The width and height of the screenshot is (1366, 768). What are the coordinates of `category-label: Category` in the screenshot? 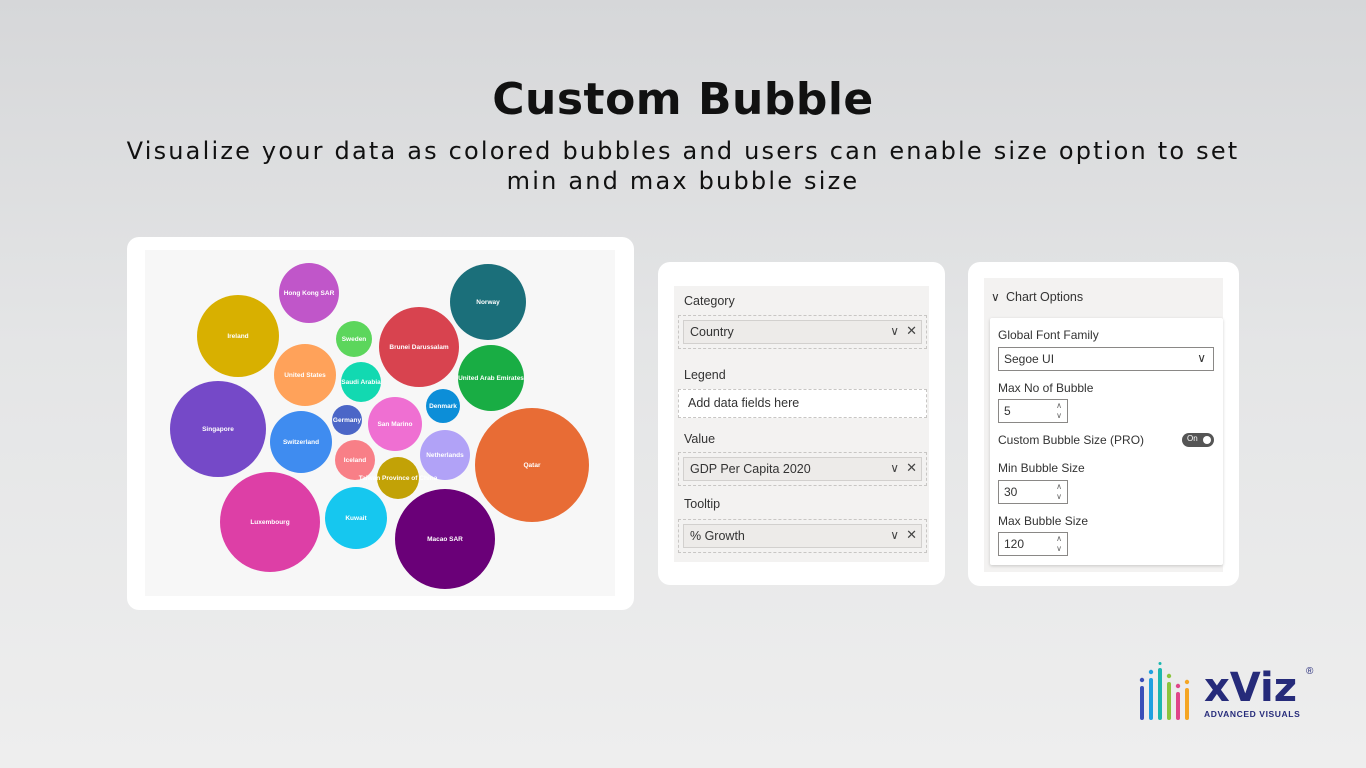 It's located at (709, 301).